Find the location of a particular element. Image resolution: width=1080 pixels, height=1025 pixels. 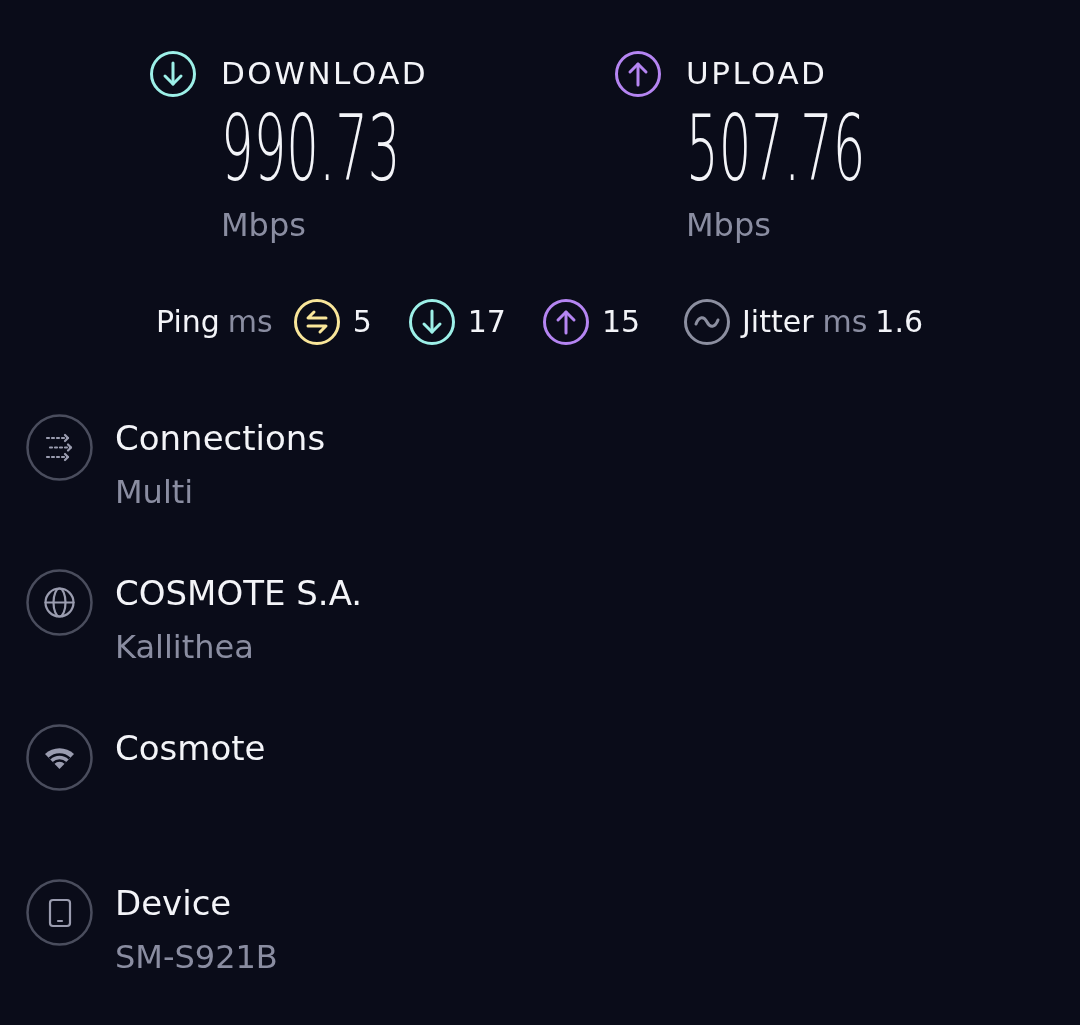

ping-unit: ms is located at coordinates (250, 322).